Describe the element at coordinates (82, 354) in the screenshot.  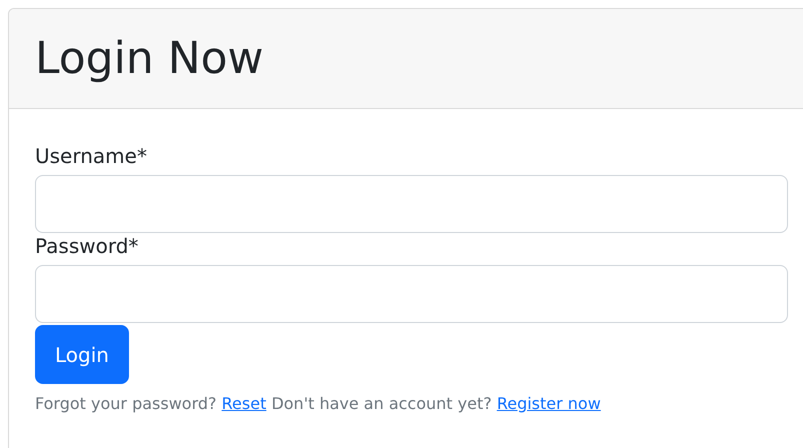
I see `login-button: Login` at that location.